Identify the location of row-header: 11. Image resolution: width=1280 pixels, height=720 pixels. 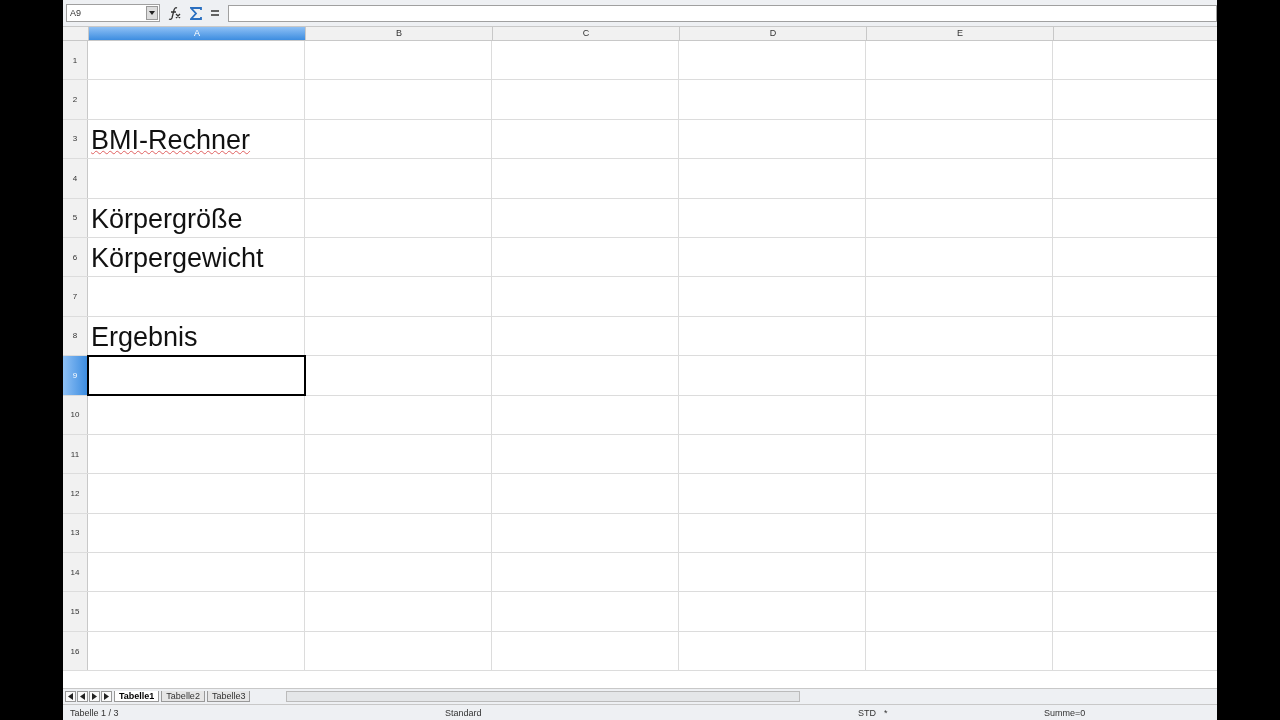
(75, 454).